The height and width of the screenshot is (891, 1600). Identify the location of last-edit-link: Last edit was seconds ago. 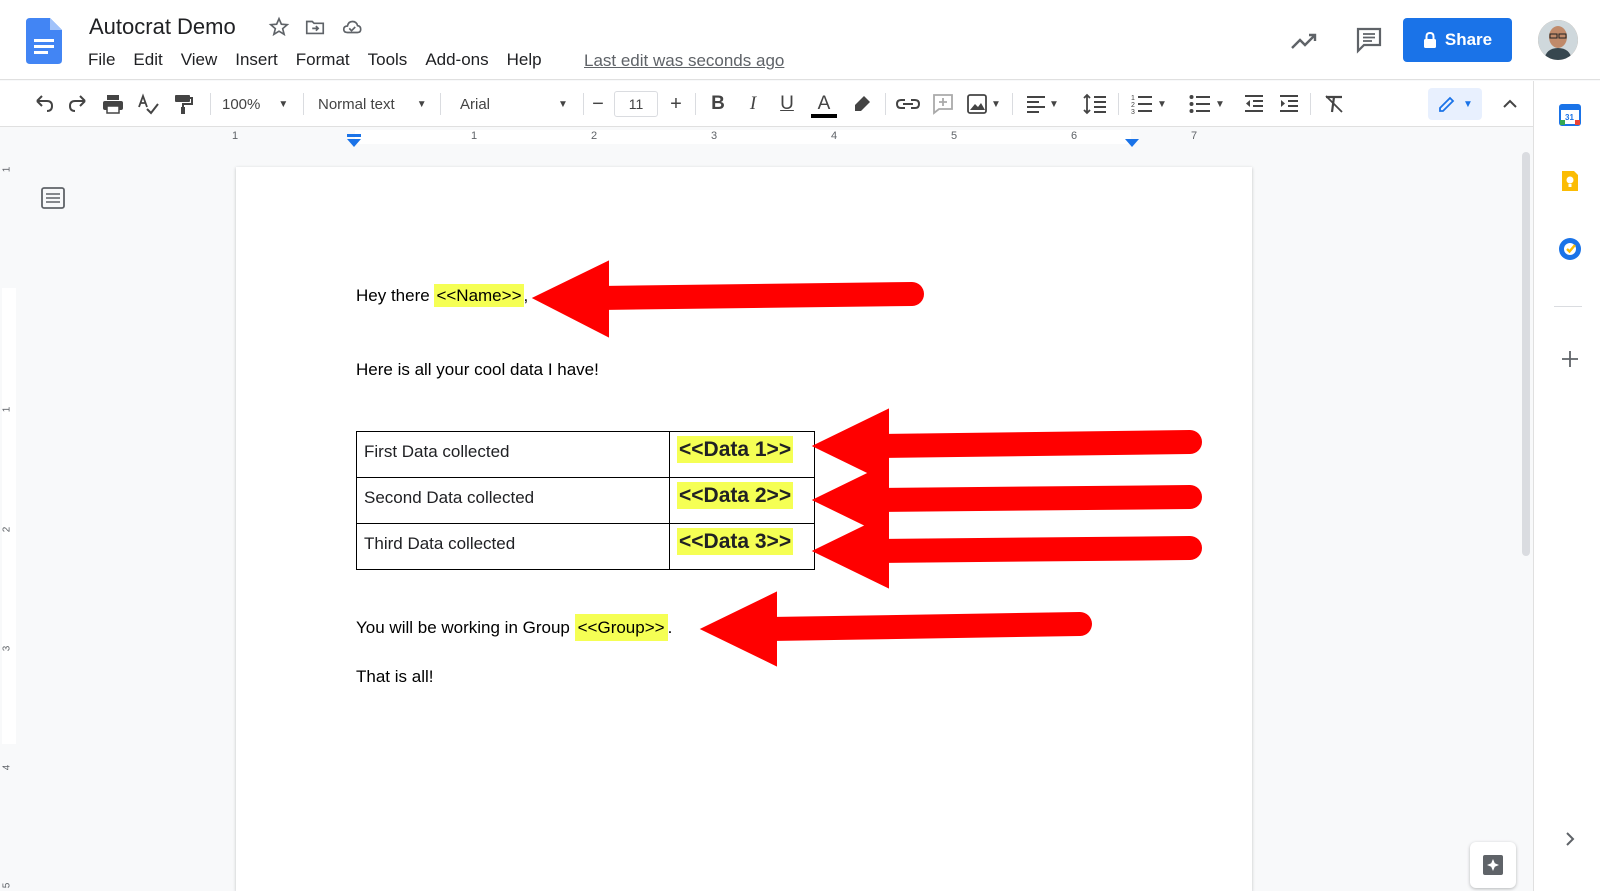
(684, 61).